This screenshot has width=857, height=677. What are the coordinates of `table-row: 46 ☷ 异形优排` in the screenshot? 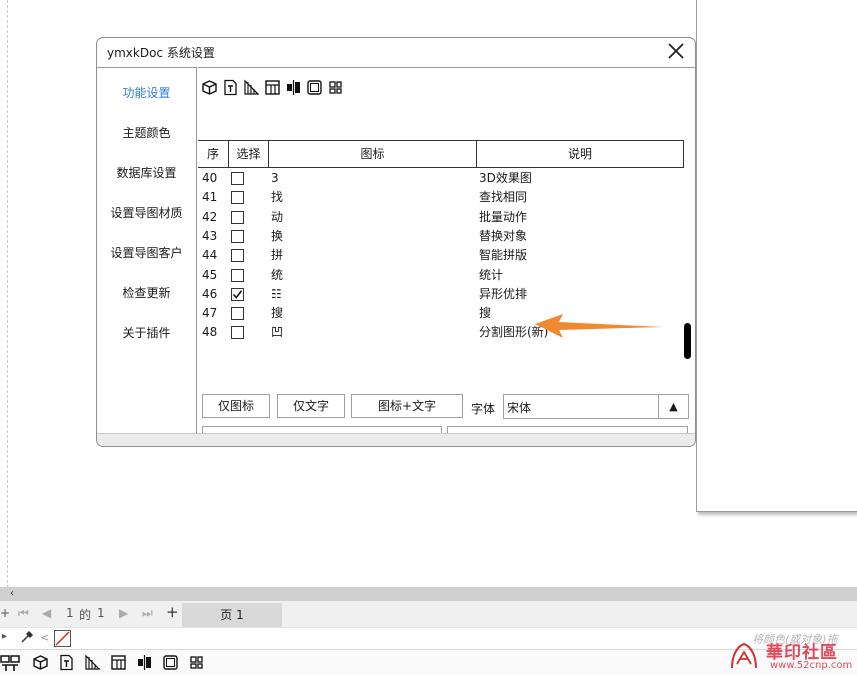 It's located at (441, 294).